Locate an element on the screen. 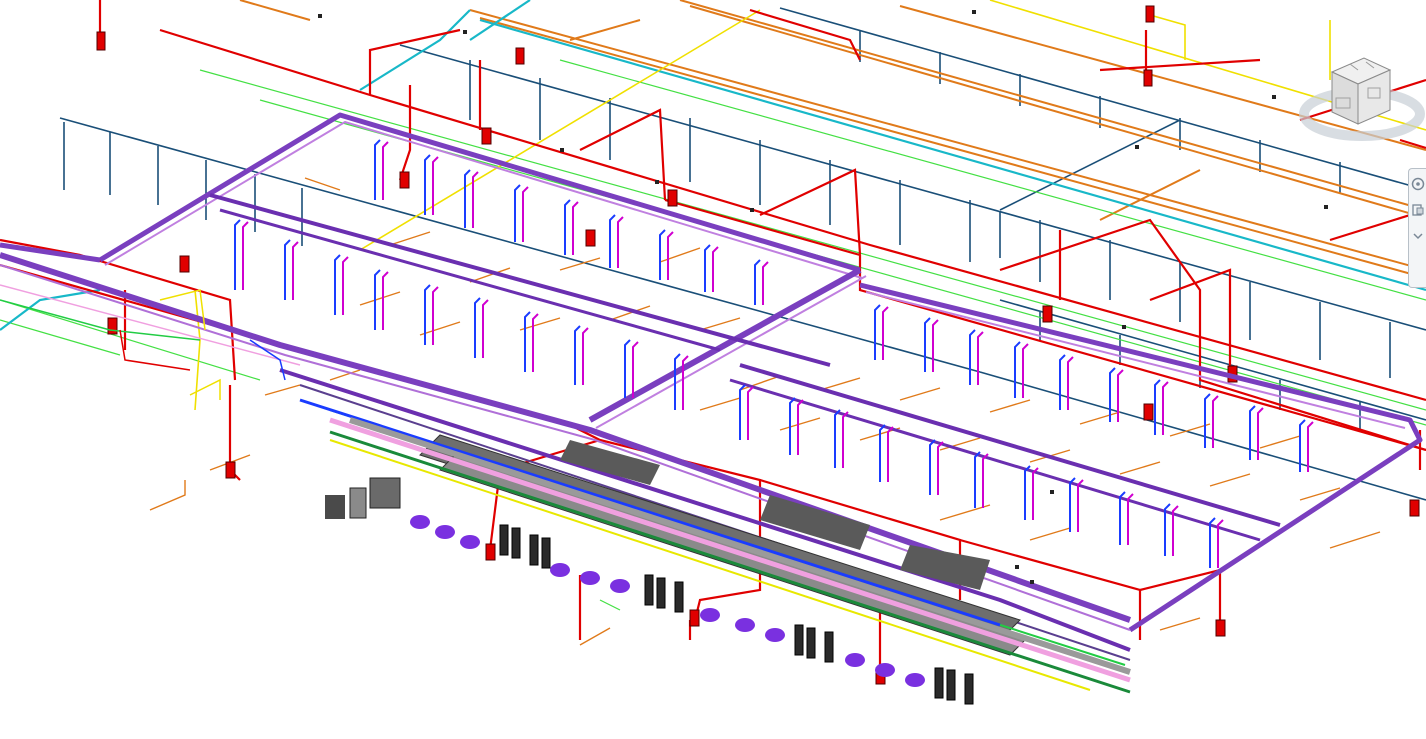  zoom-icon is located at coordinates (1418, 210).